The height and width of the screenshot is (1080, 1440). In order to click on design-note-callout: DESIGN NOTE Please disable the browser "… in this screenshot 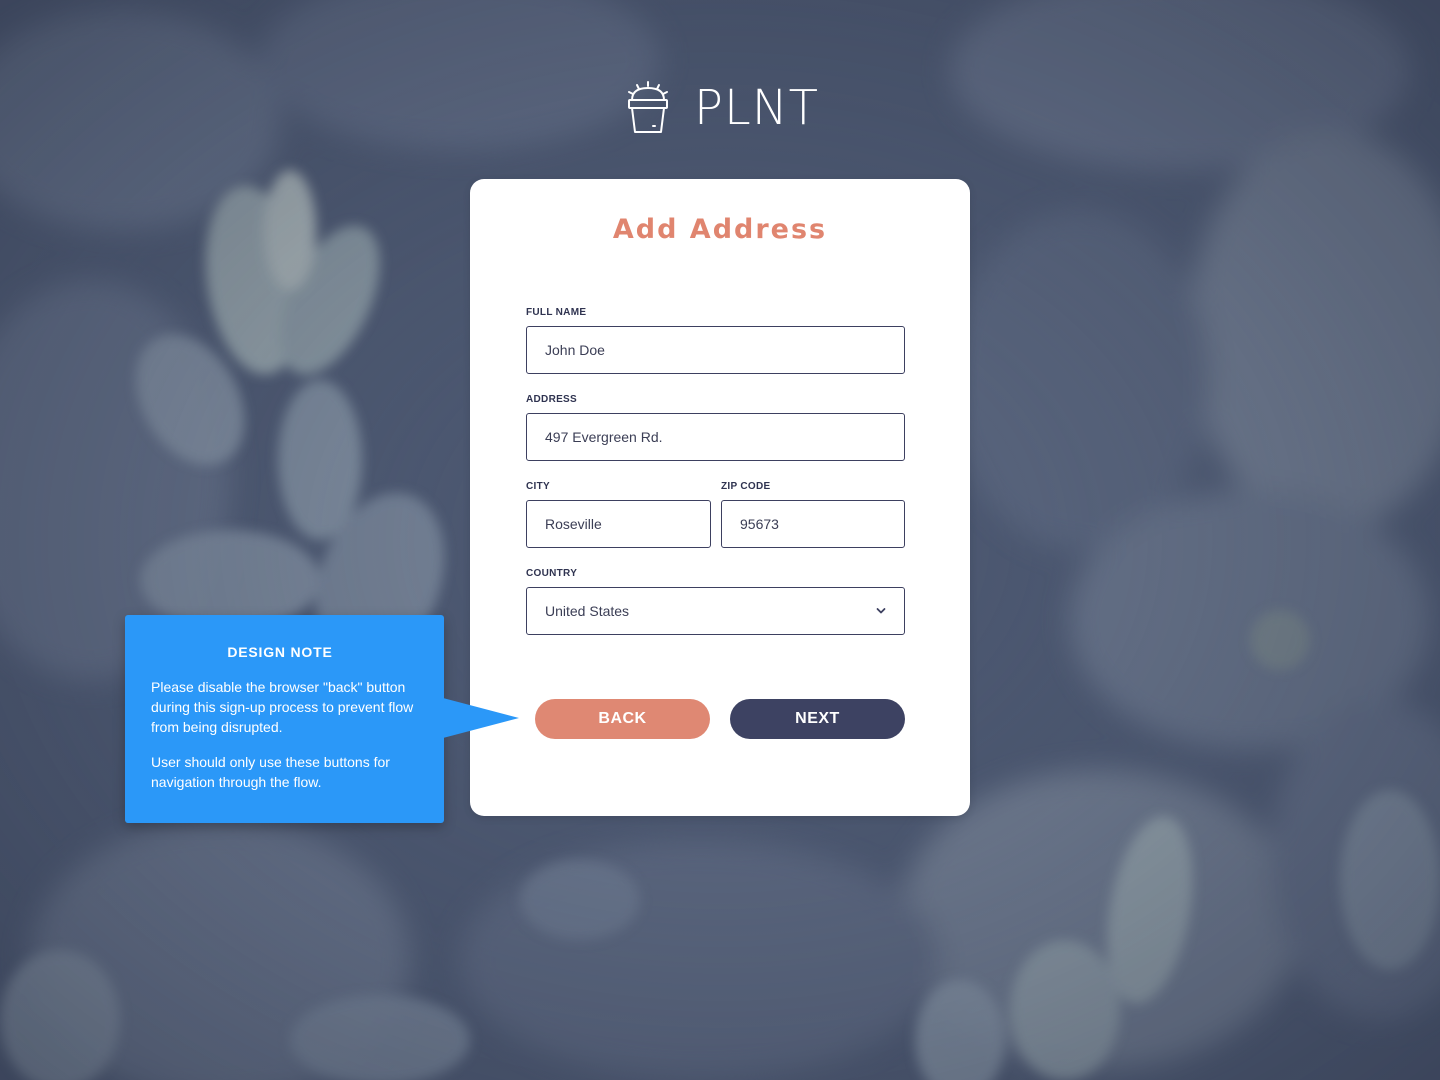, I will do `click(284, 719)`.